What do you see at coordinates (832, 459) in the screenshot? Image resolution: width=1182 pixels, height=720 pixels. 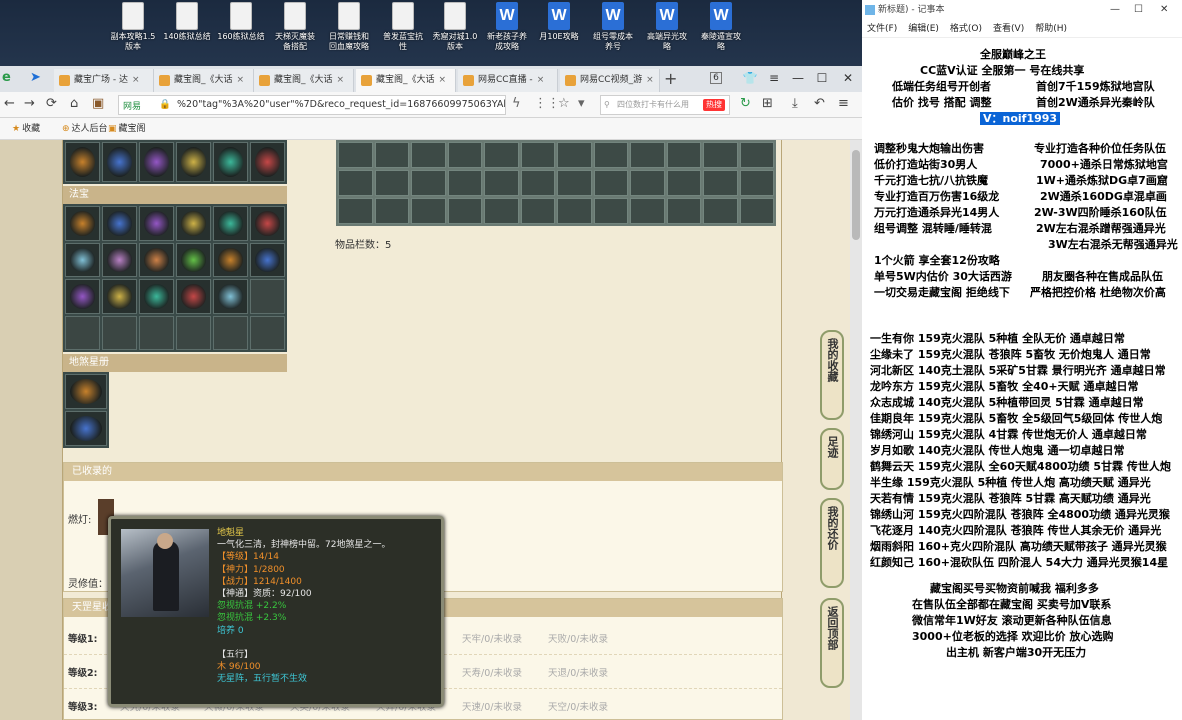 I see `footprint-button: 足迹` at bounding box center [832, 459].